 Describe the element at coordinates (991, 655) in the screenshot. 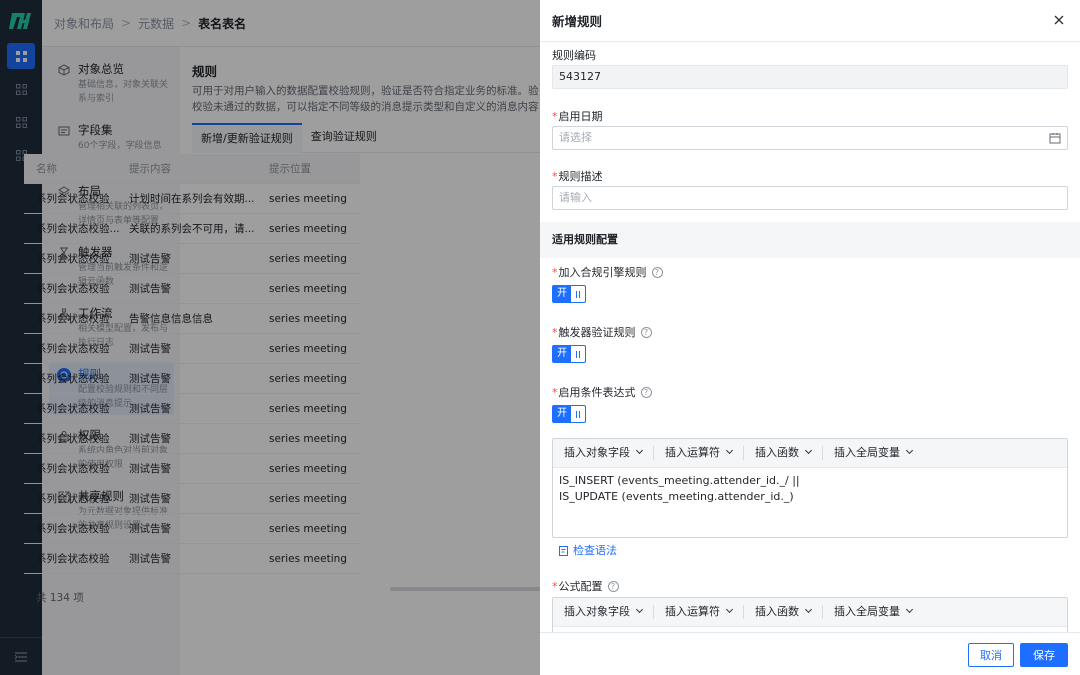

I see `cancel-button: 取消` at that location.